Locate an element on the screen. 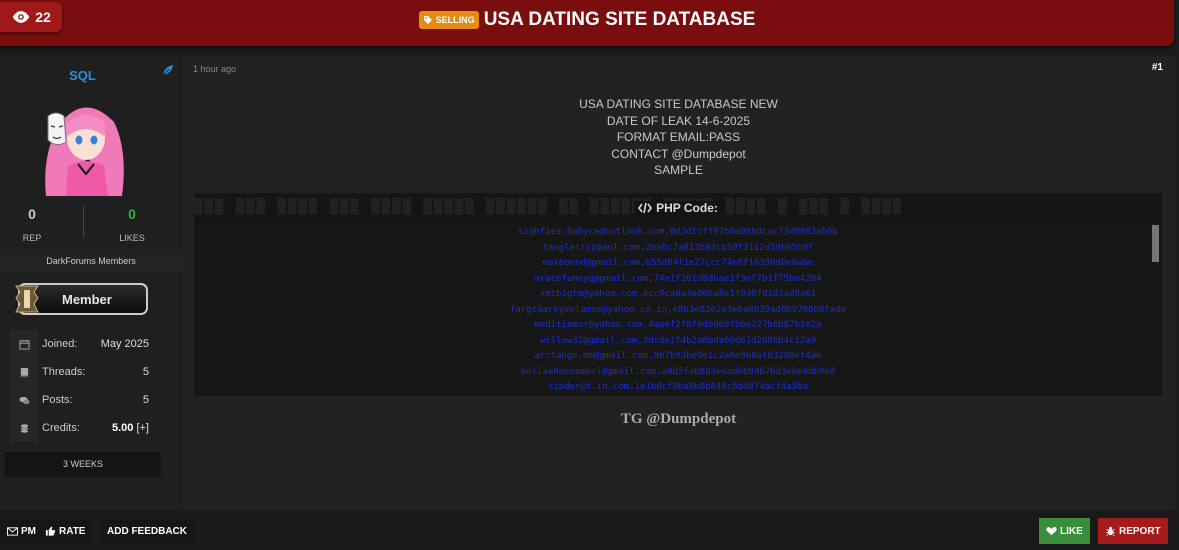 The image size is (1179, 550). avatar is located at coordinates (84, 147).